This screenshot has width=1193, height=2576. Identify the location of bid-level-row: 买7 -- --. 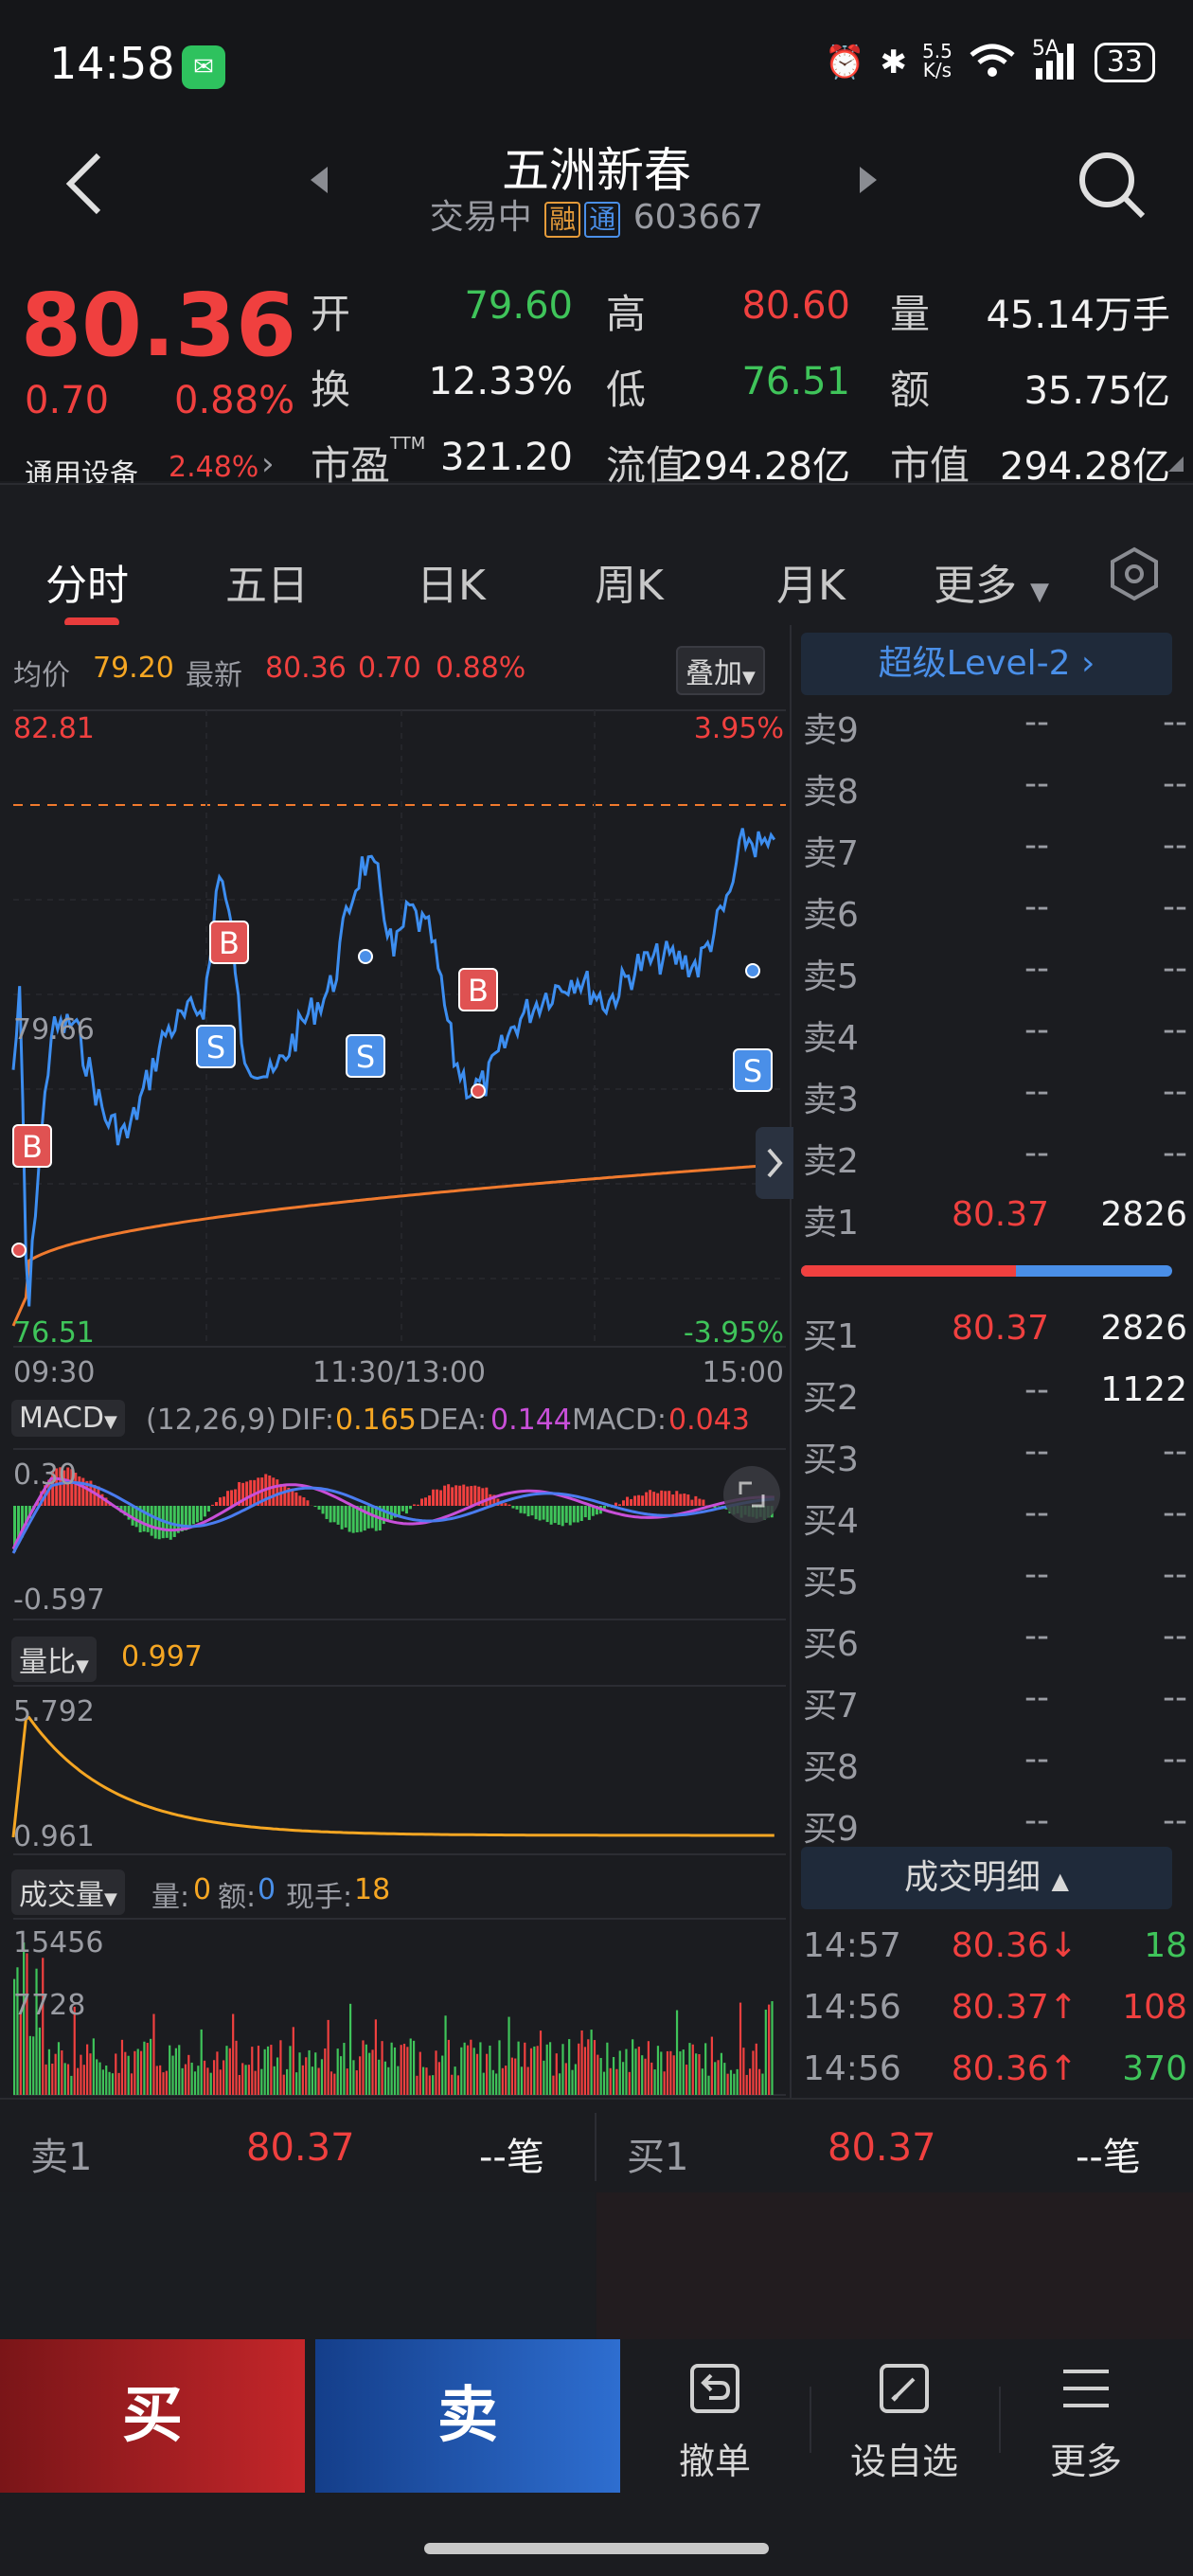
(993, 1708).